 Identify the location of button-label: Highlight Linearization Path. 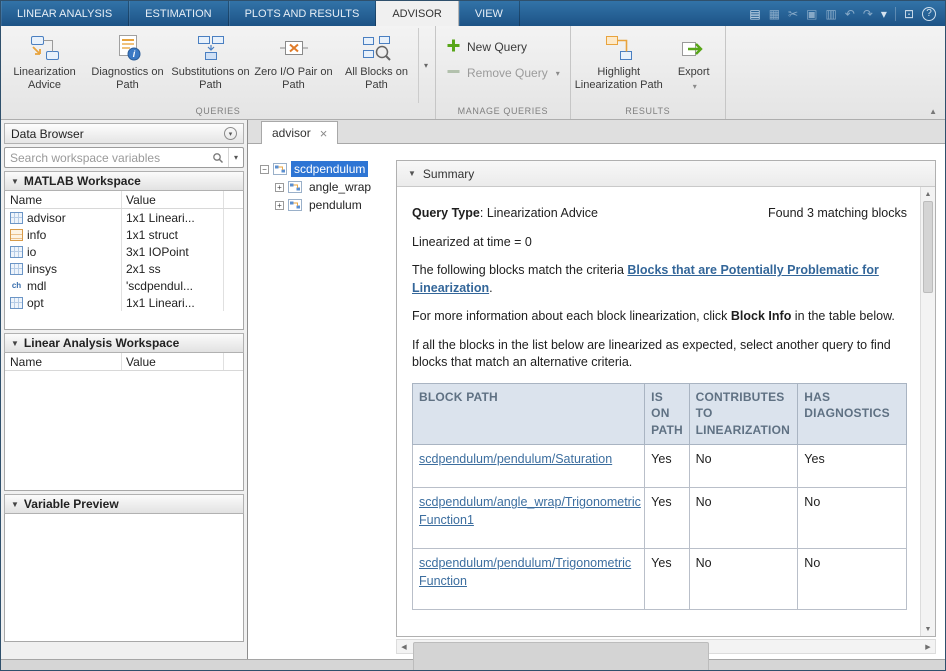
(618, 79).